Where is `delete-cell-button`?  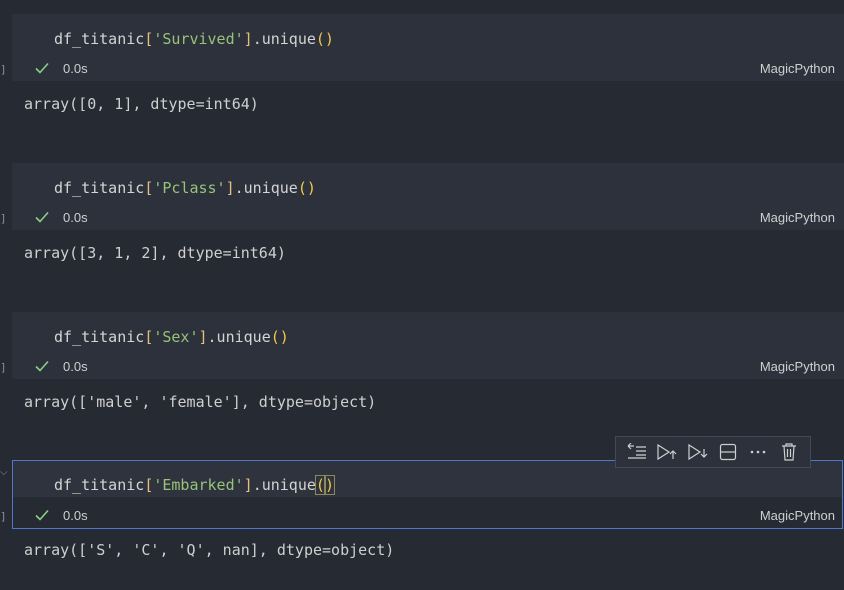
delete-cell-button is located at coordinates (789, 452).